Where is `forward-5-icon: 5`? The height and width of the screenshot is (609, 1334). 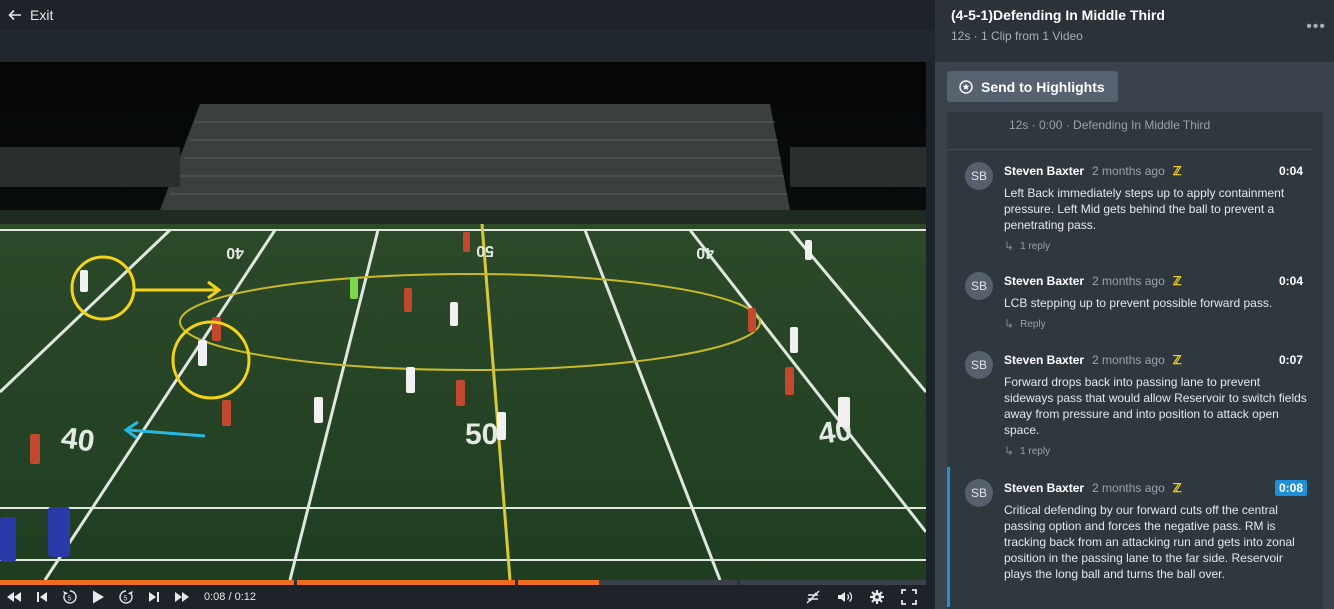 forward-5-icon: 5 is located at coordinates (126, 597).